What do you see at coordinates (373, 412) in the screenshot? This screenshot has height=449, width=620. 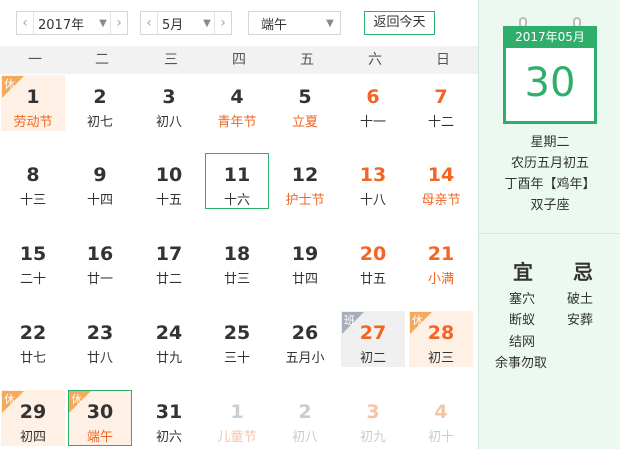 I see `day-number: 3` at bounding box center [373, 412].